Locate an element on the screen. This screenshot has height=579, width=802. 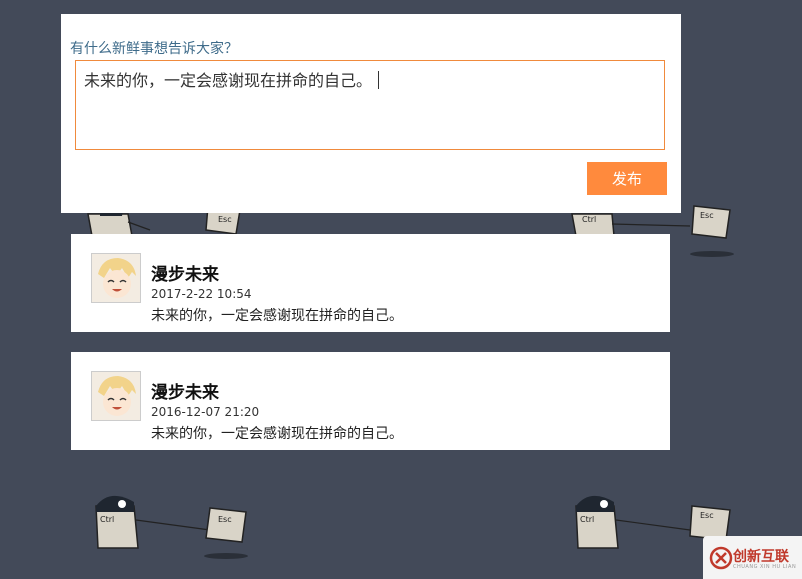
text-caret is located at coordinates (379, 80).